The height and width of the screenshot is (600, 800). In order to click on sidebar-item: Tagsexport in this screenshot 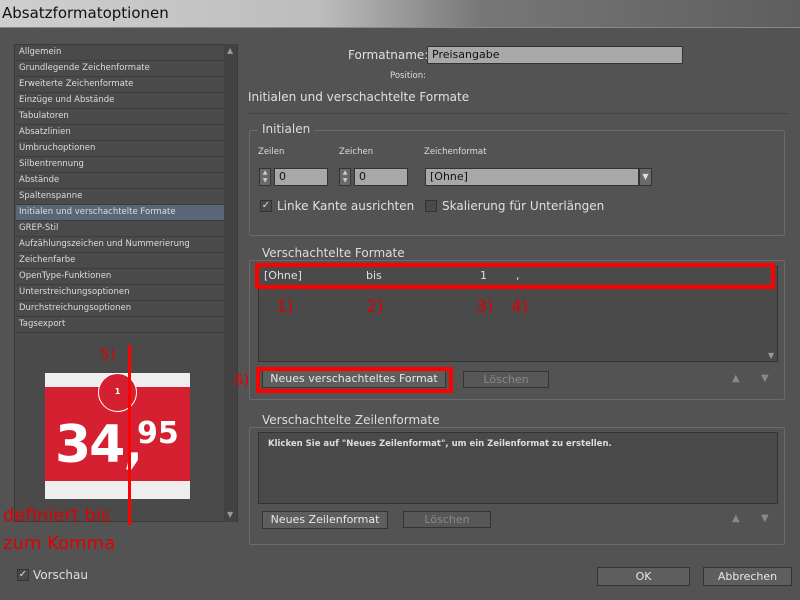, I will do `click(120, 325)`.